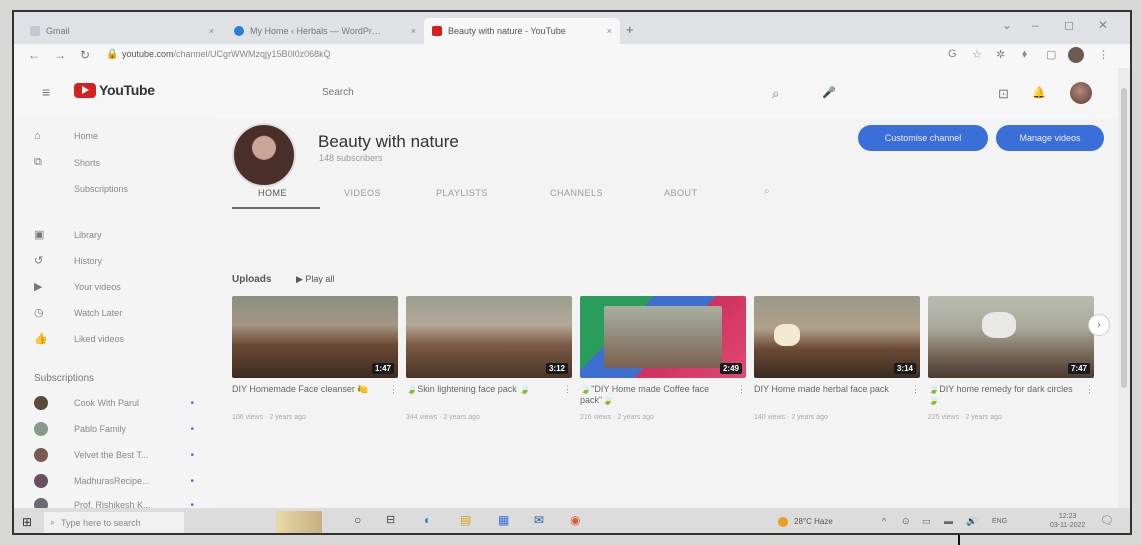 Image resolution: width=1142 pixels, height=545 pixels. I want to click on youtube-logo: YouTube, so click(114, 90).